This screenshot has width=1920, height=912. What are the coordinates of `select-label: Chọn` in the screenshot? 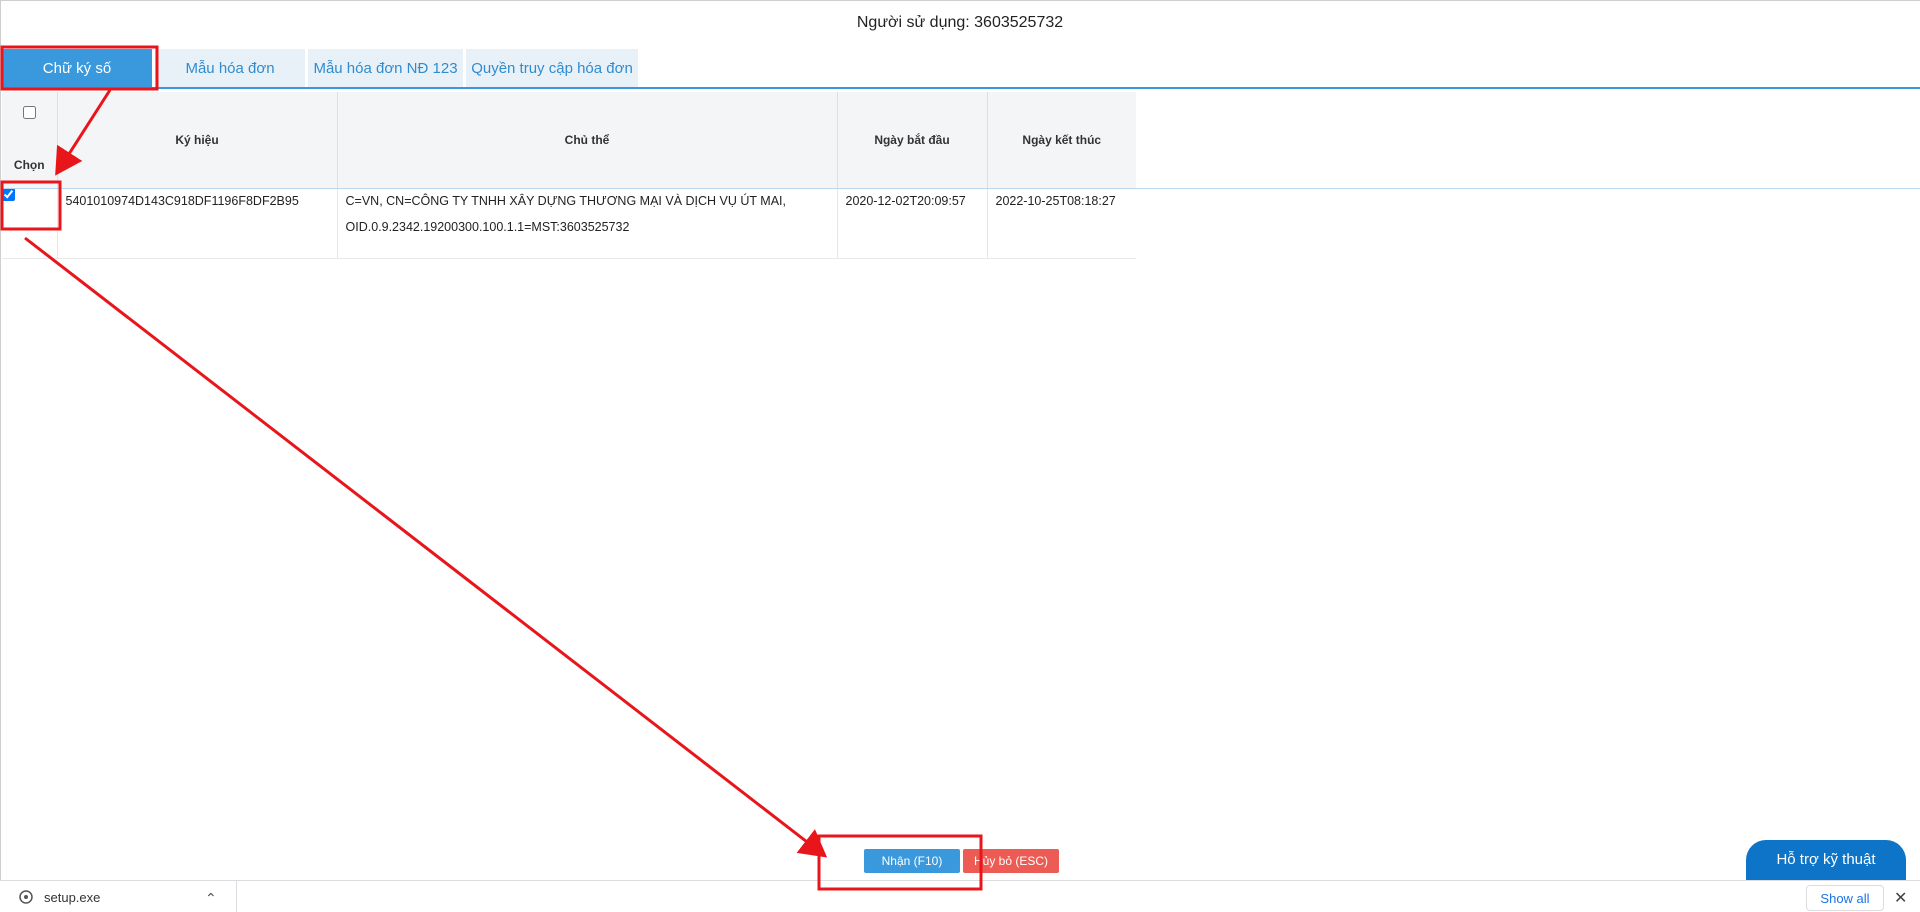 It's located at (29, 165).